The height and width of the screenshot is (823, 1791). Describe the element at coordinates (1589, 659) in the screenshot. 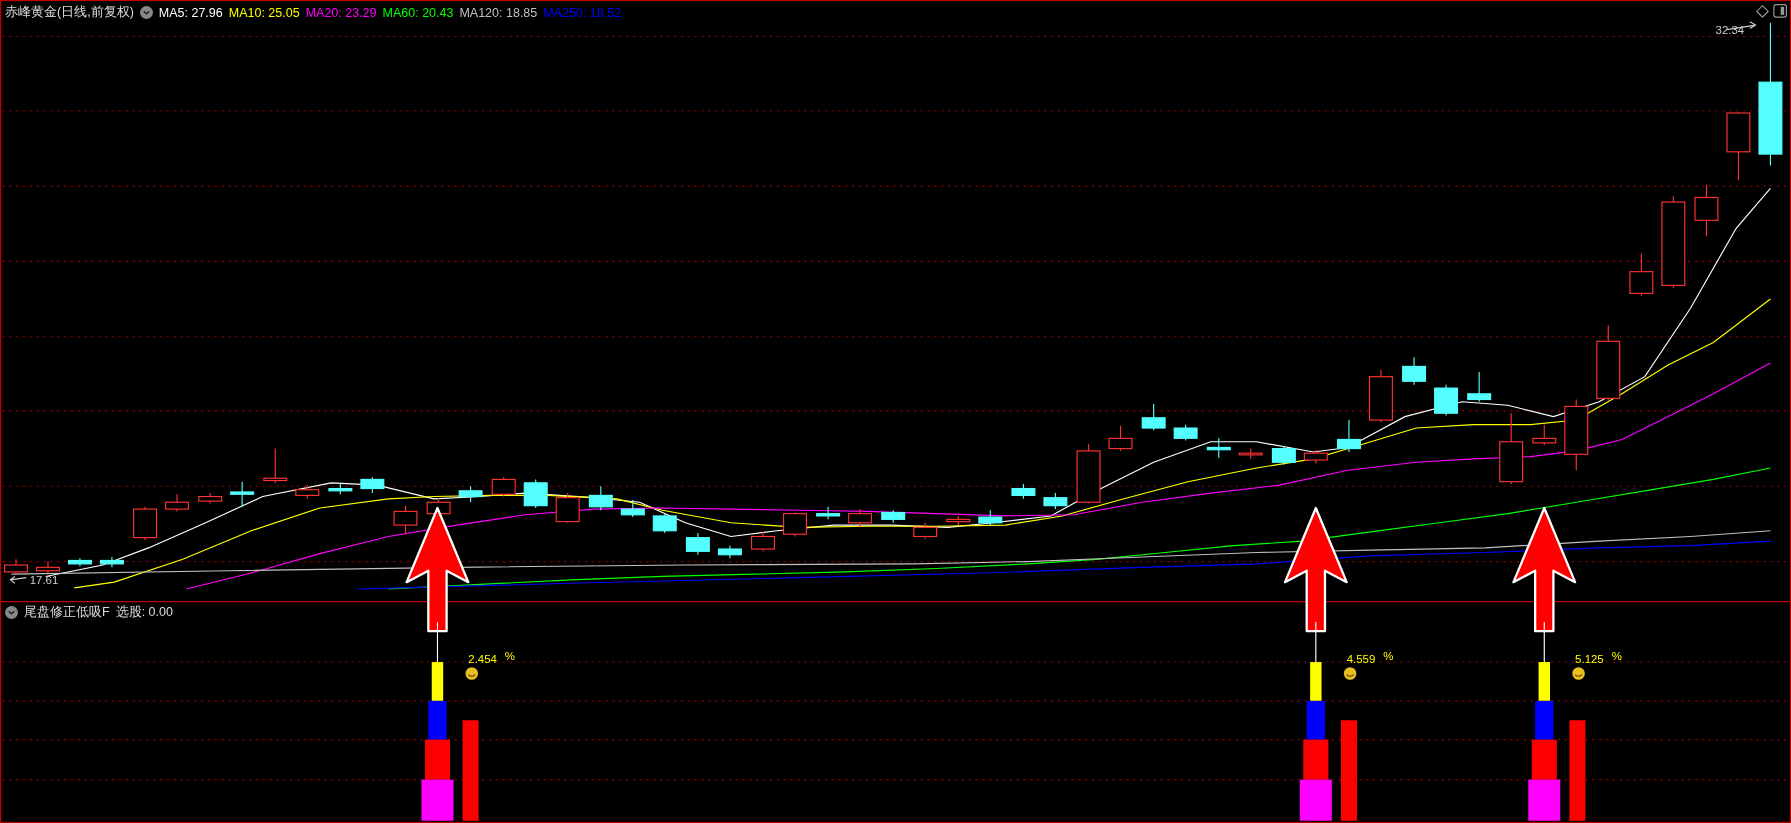

I see `percent-value: 5.125` at that location.